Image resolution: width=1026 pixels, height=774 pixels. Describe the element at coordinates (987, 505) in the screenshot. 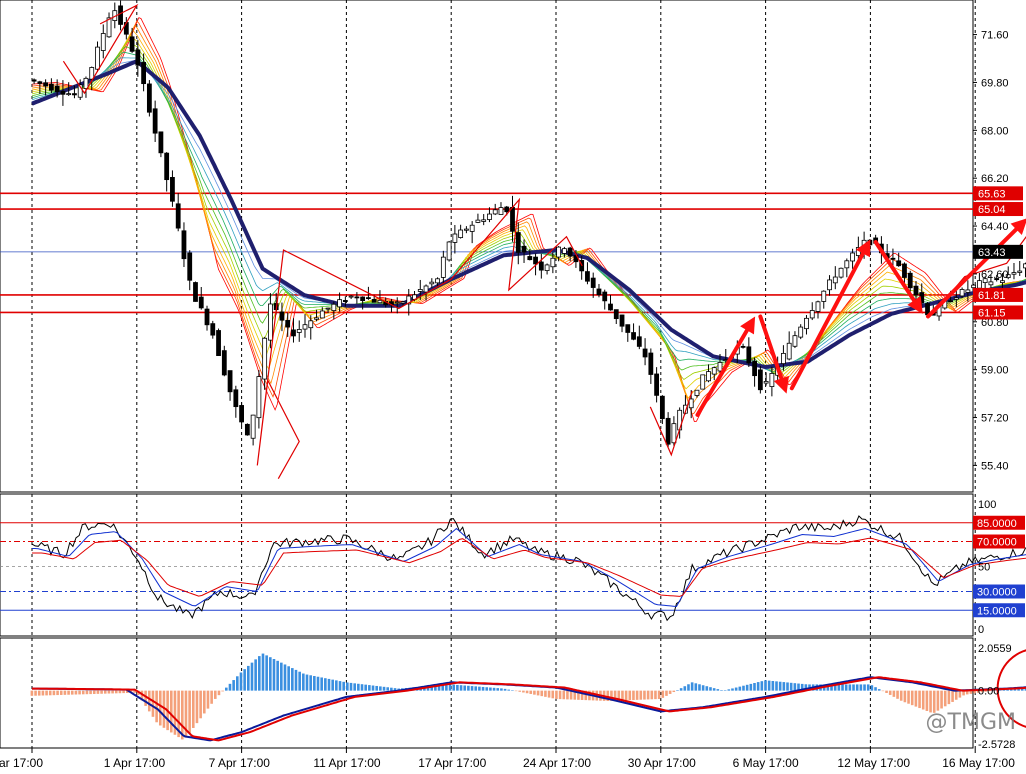

I see `stochastic-y-tick-label: 100` at that location.